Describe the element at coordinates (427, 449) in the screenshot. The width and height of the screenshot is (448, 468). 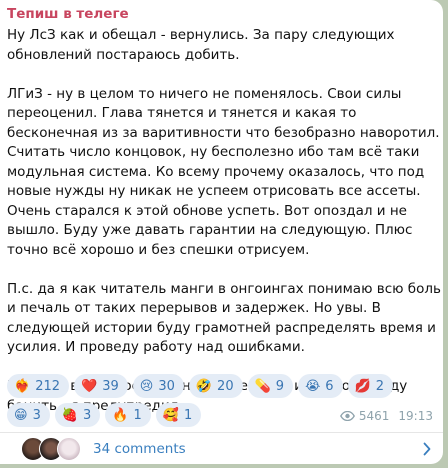
I see `chevron-right-icon` at that location.